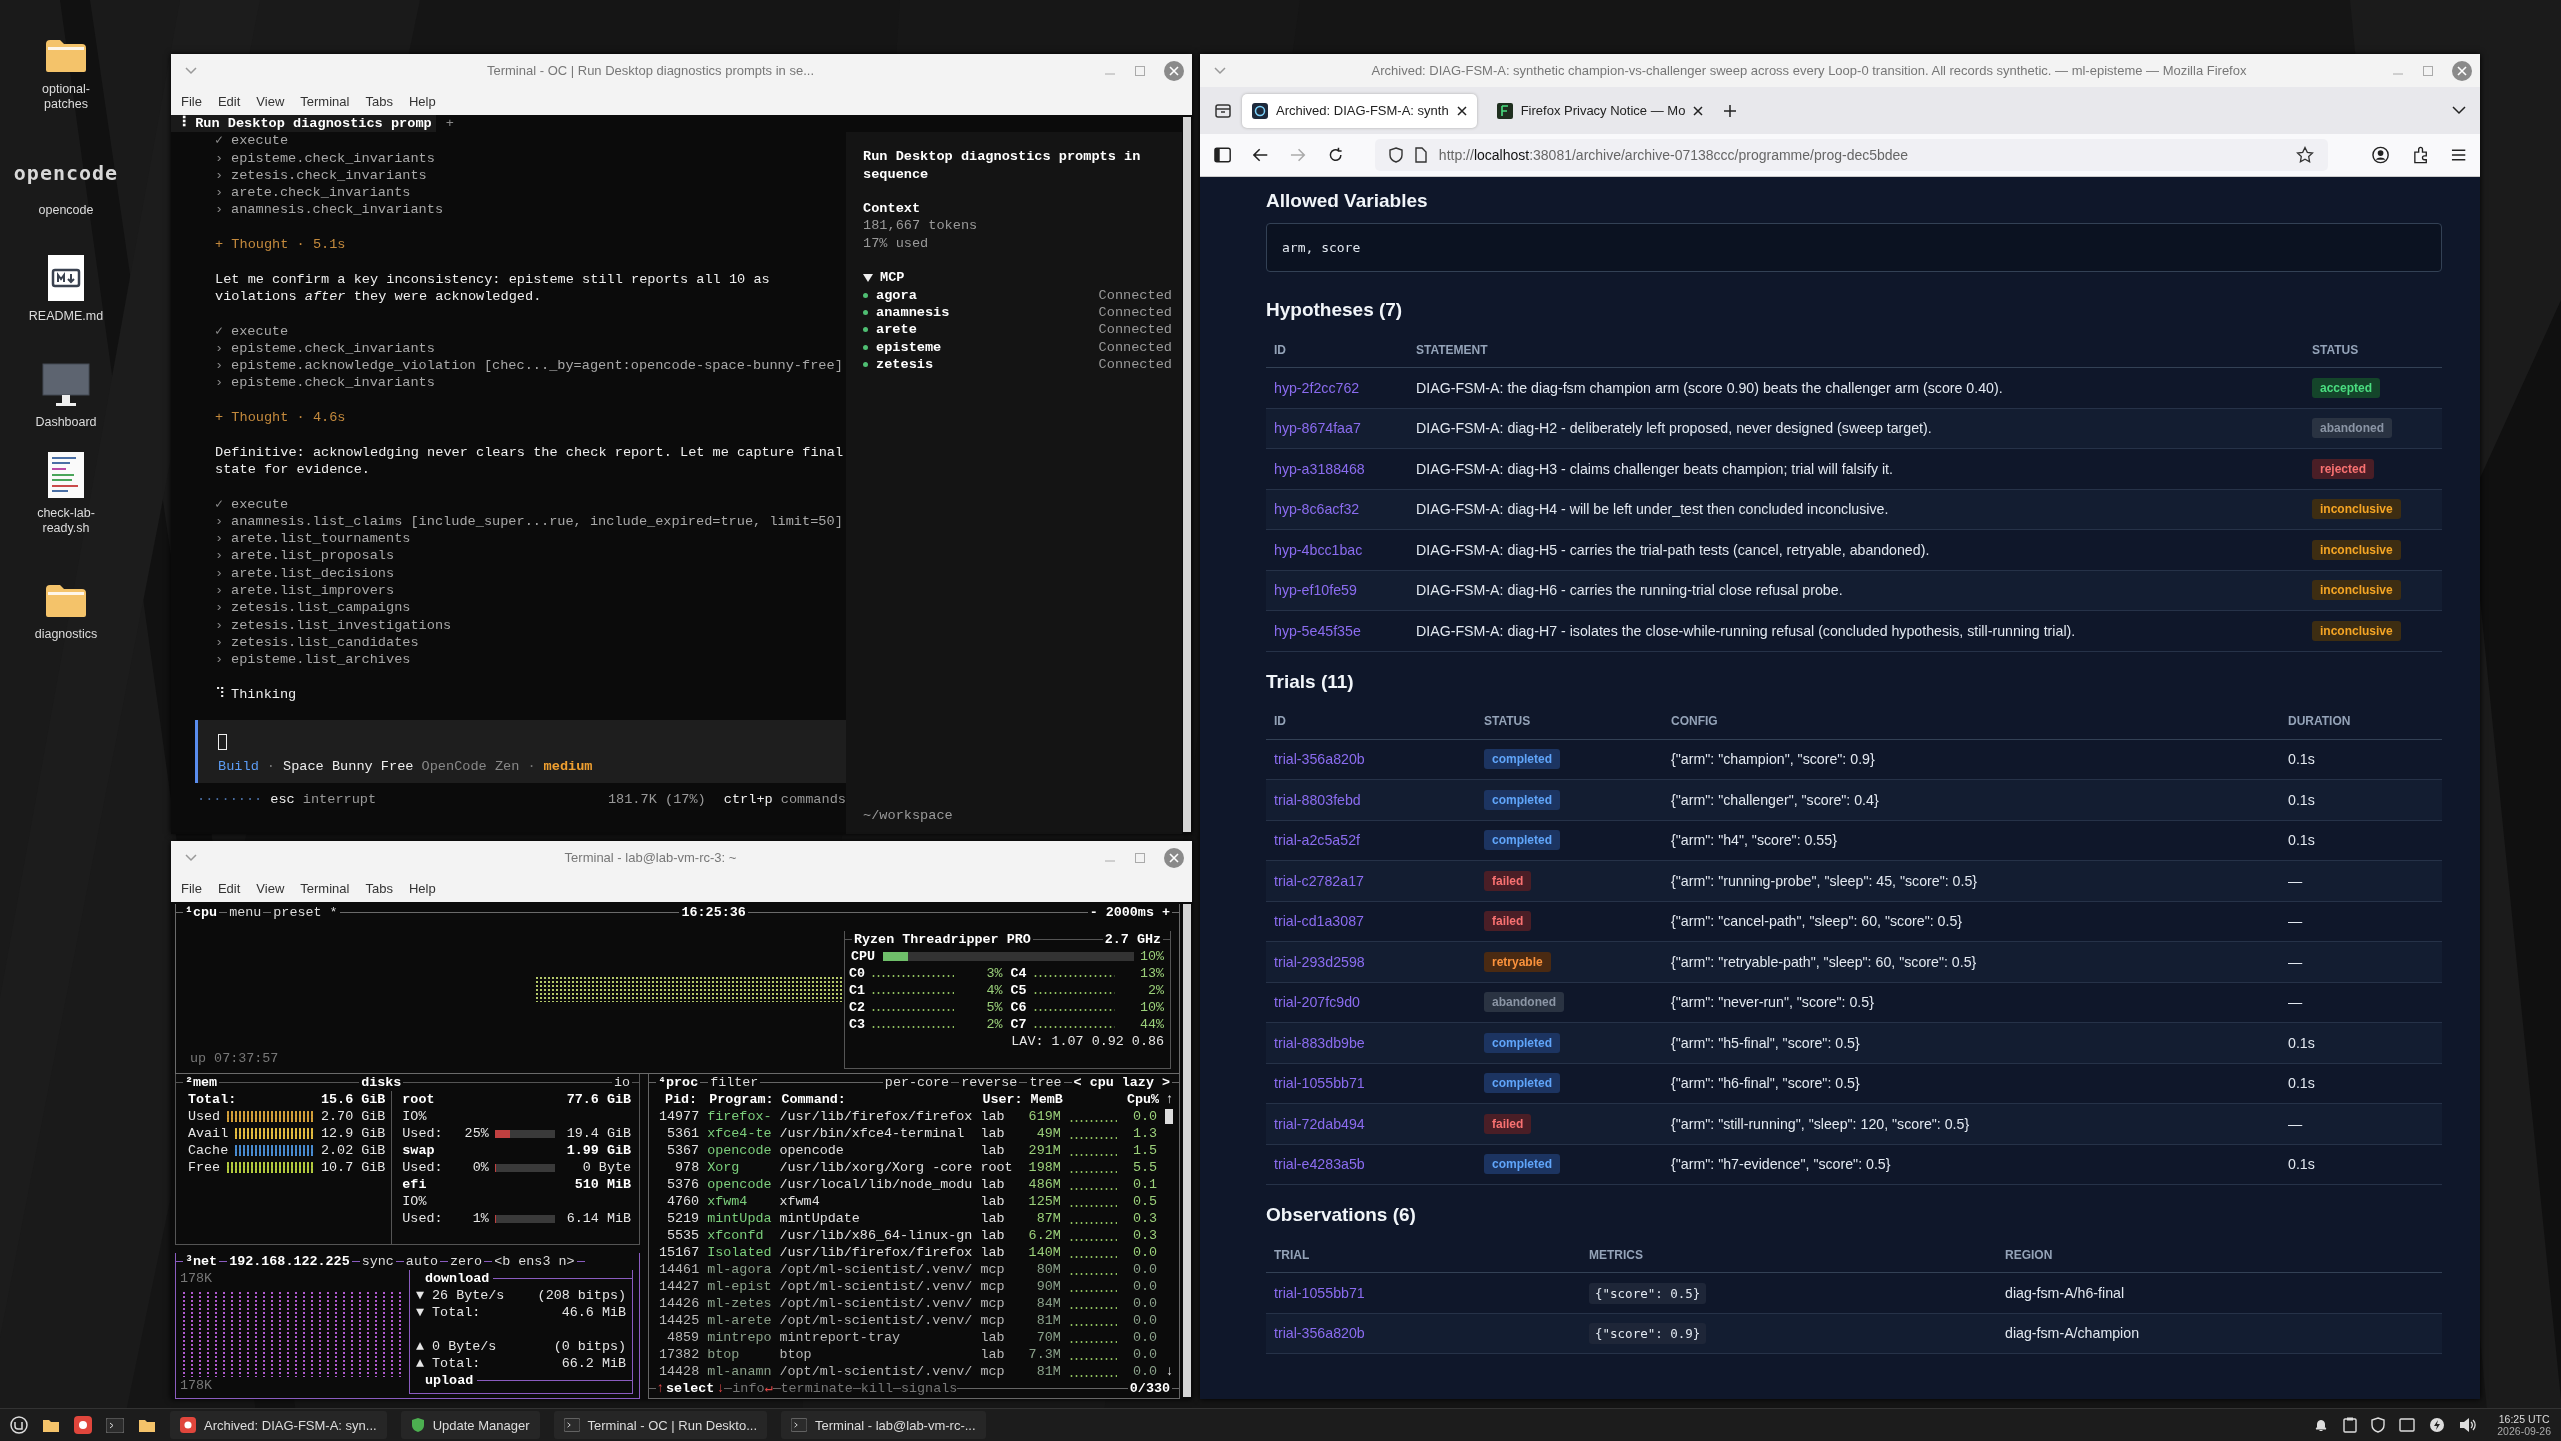  What do you see at coordinates (1371, 1123) in the screenshot?
I see `trial-link: trial-72dab494` at bounding box center [1371, 1123].